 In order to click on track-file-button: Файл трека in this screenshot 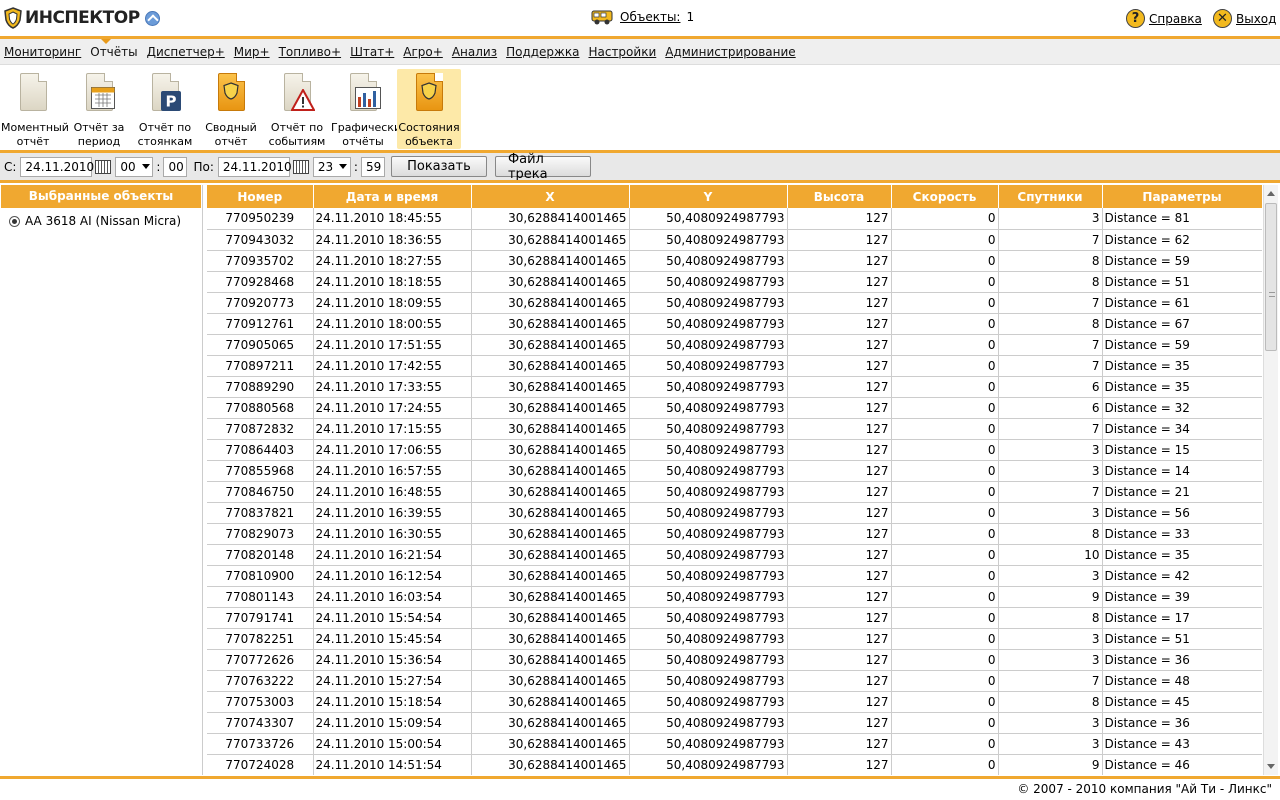, I will do `click(542, 167)`.